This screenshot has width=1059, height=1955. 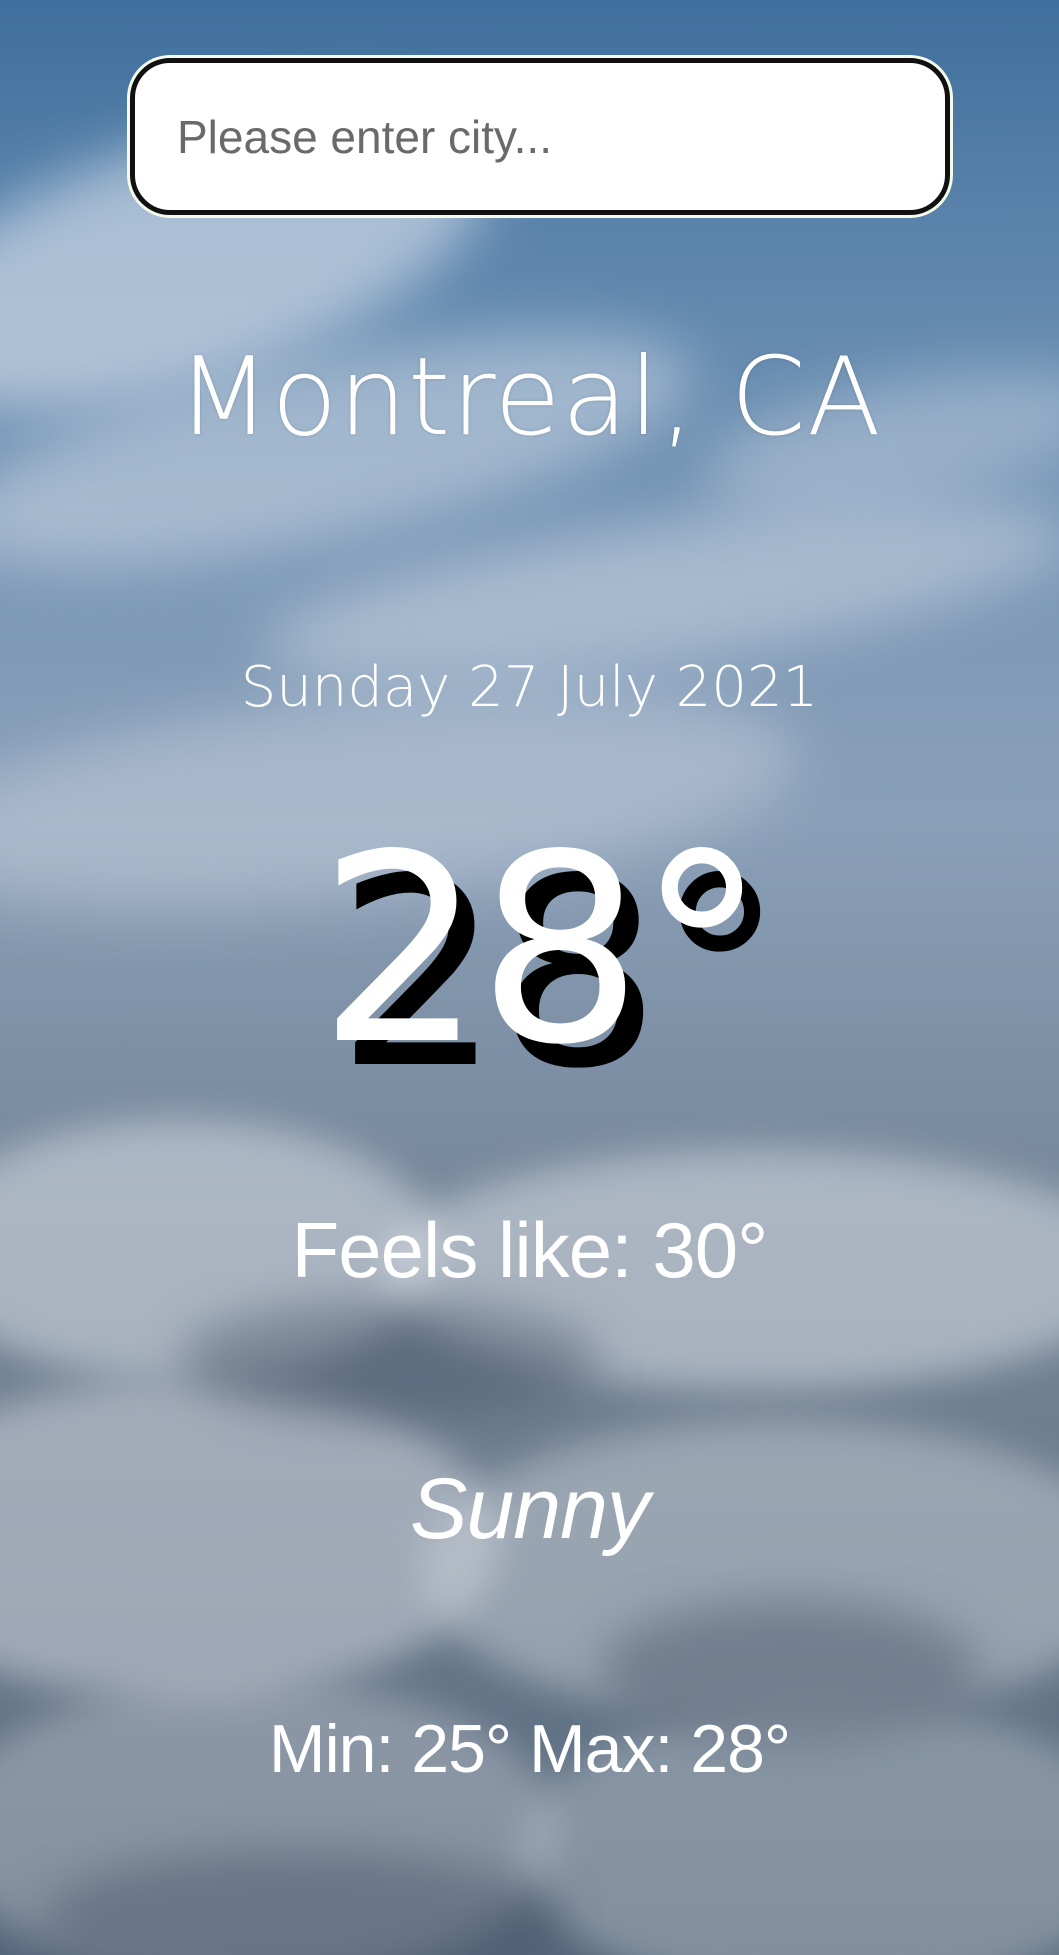 I want to click on location-label: Montreal, CA, so click(x=529, y=397).